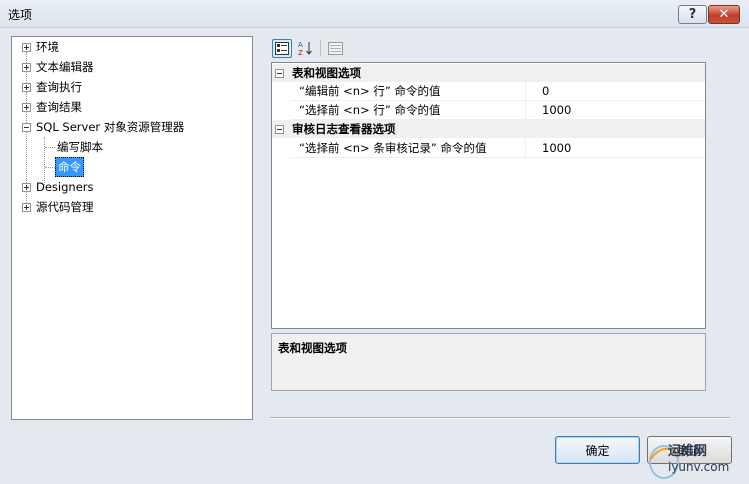  Describe the element at coordinates (326, 73) in the screenshot. I see `category-label: 表和视图选项` at that location.